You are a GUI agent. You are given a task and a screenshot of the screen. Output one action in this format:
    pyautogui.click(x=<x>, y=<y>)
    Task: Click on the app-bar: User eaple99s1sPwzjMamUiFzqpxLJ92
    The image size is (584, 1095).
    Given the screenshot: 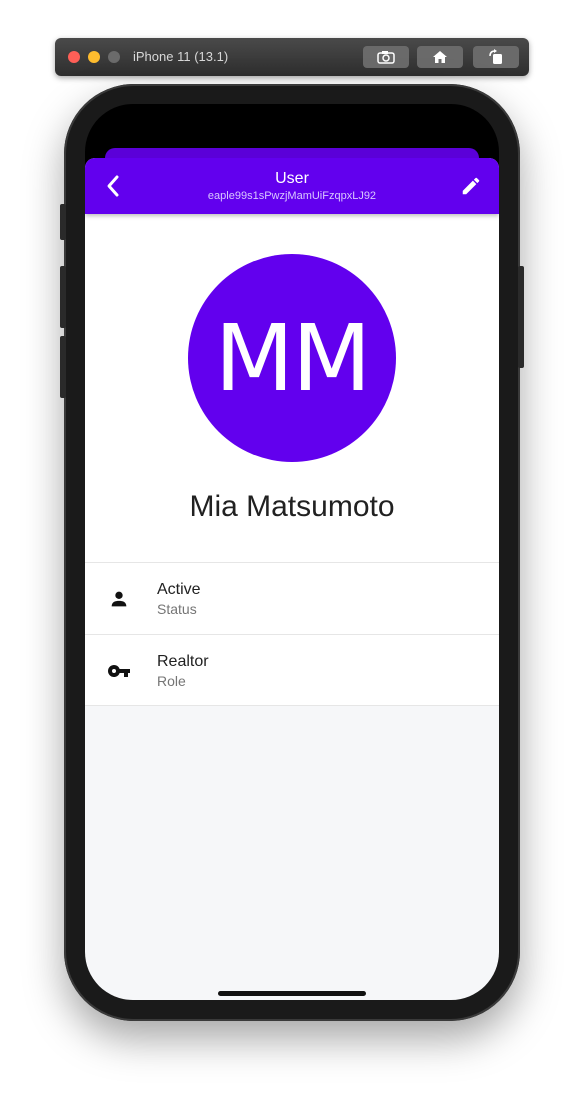 What is the action you would take?
    pyautogui.click(x=292, y=186)
    